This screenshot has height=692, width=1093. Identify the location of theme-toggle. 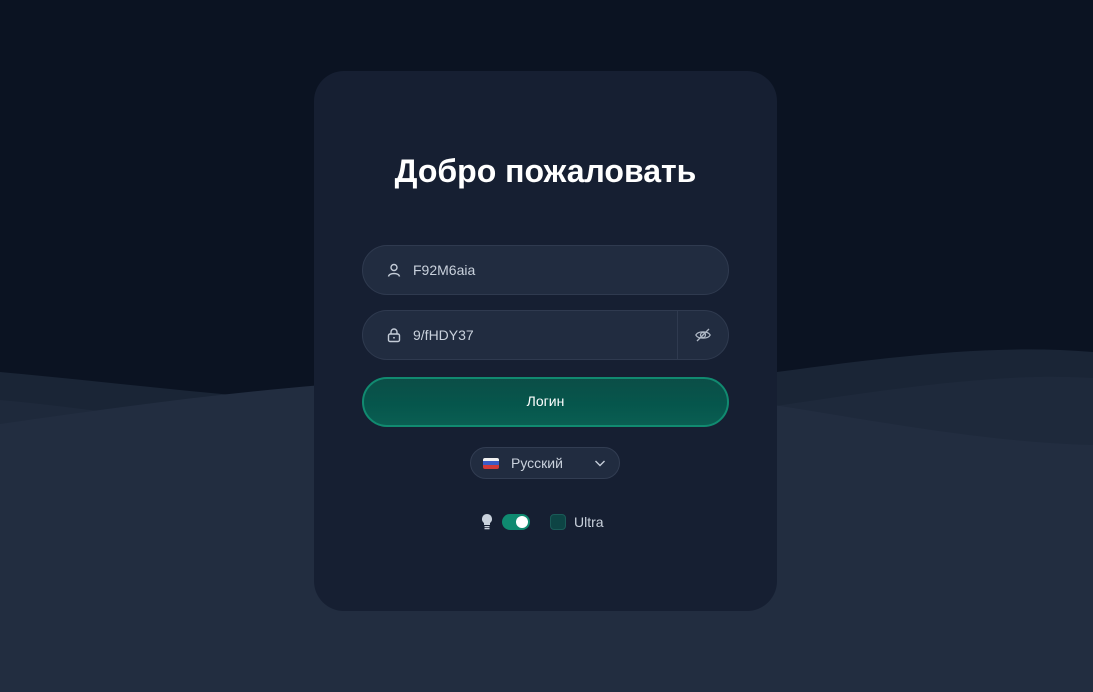
(516, 522).